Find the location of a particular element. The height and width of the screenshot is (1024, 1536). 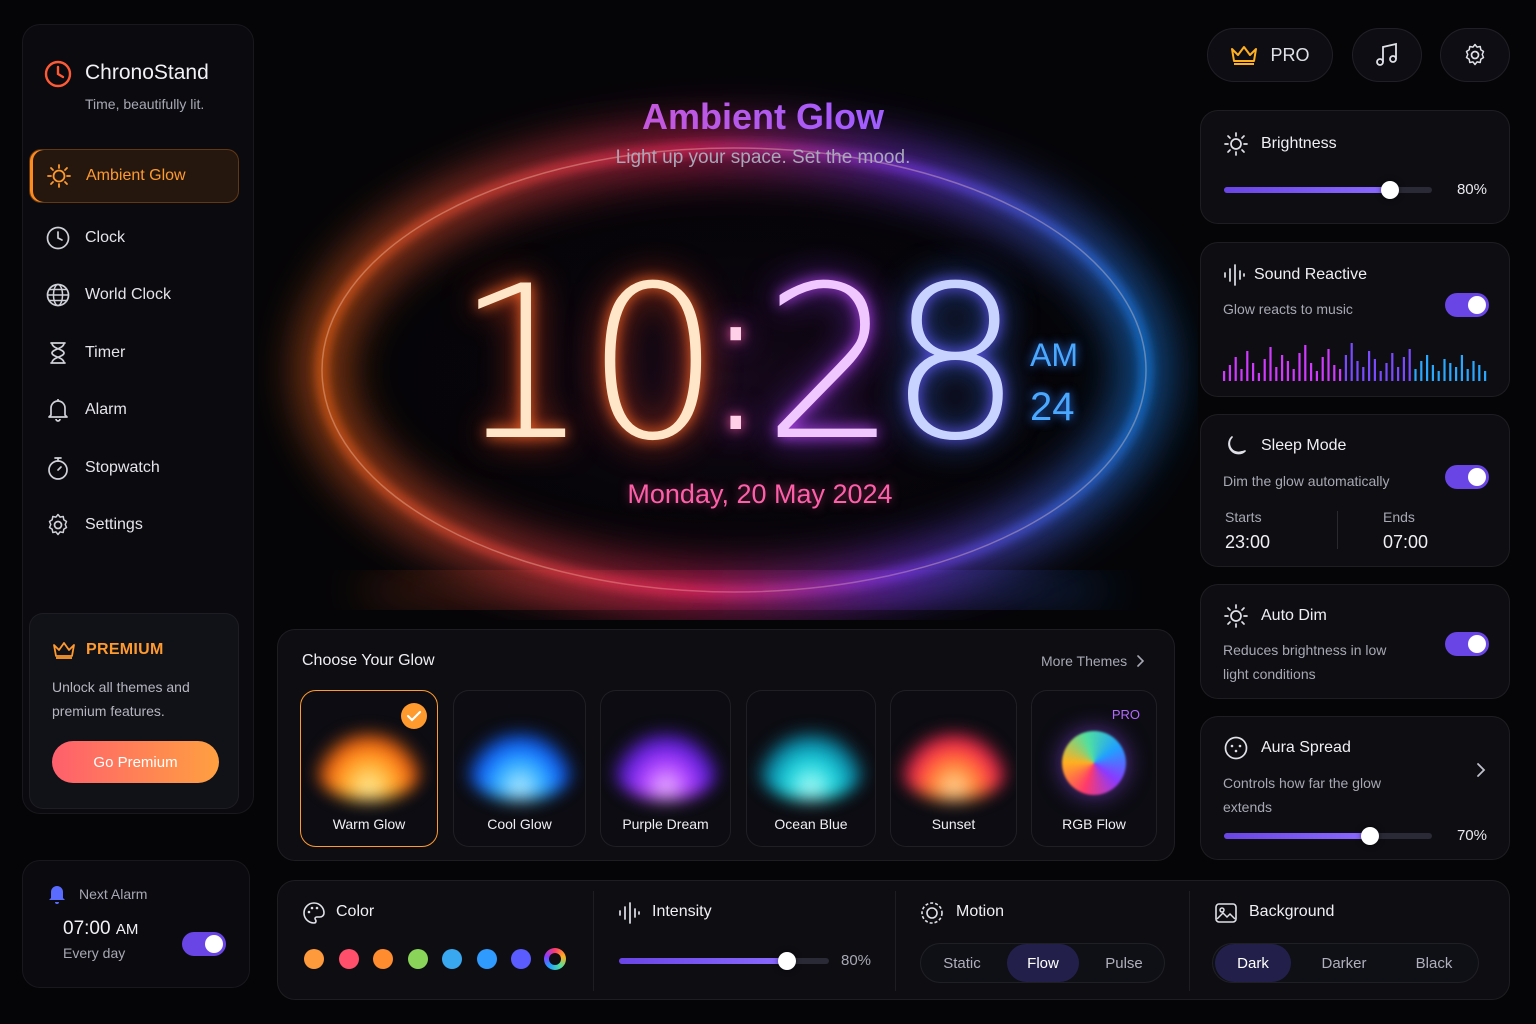

aura-spread-slider-handle is located at coordinates (1369, 836).